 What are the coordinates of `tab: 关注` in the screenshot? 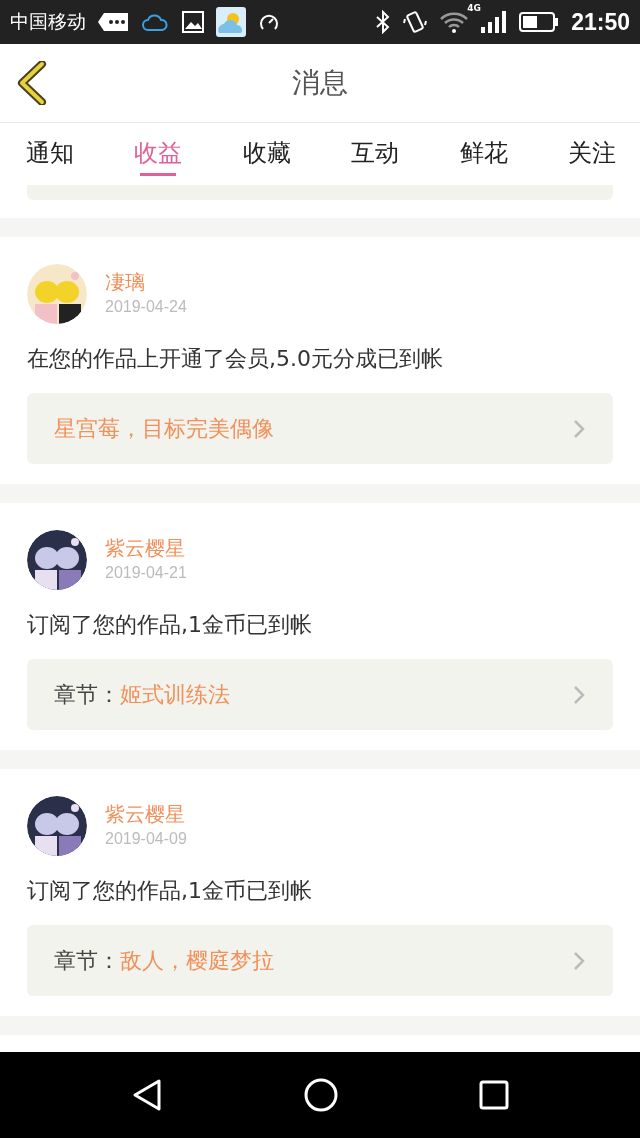 It's located at (591, 154).